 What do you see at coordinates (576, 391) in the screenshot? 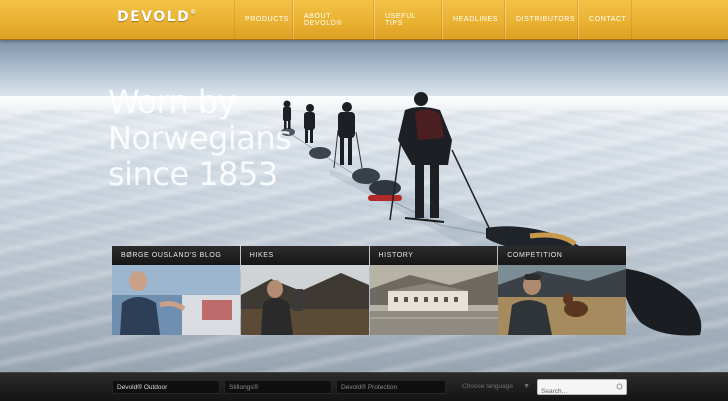
I see `search-input` at bounding box center [576, 391].